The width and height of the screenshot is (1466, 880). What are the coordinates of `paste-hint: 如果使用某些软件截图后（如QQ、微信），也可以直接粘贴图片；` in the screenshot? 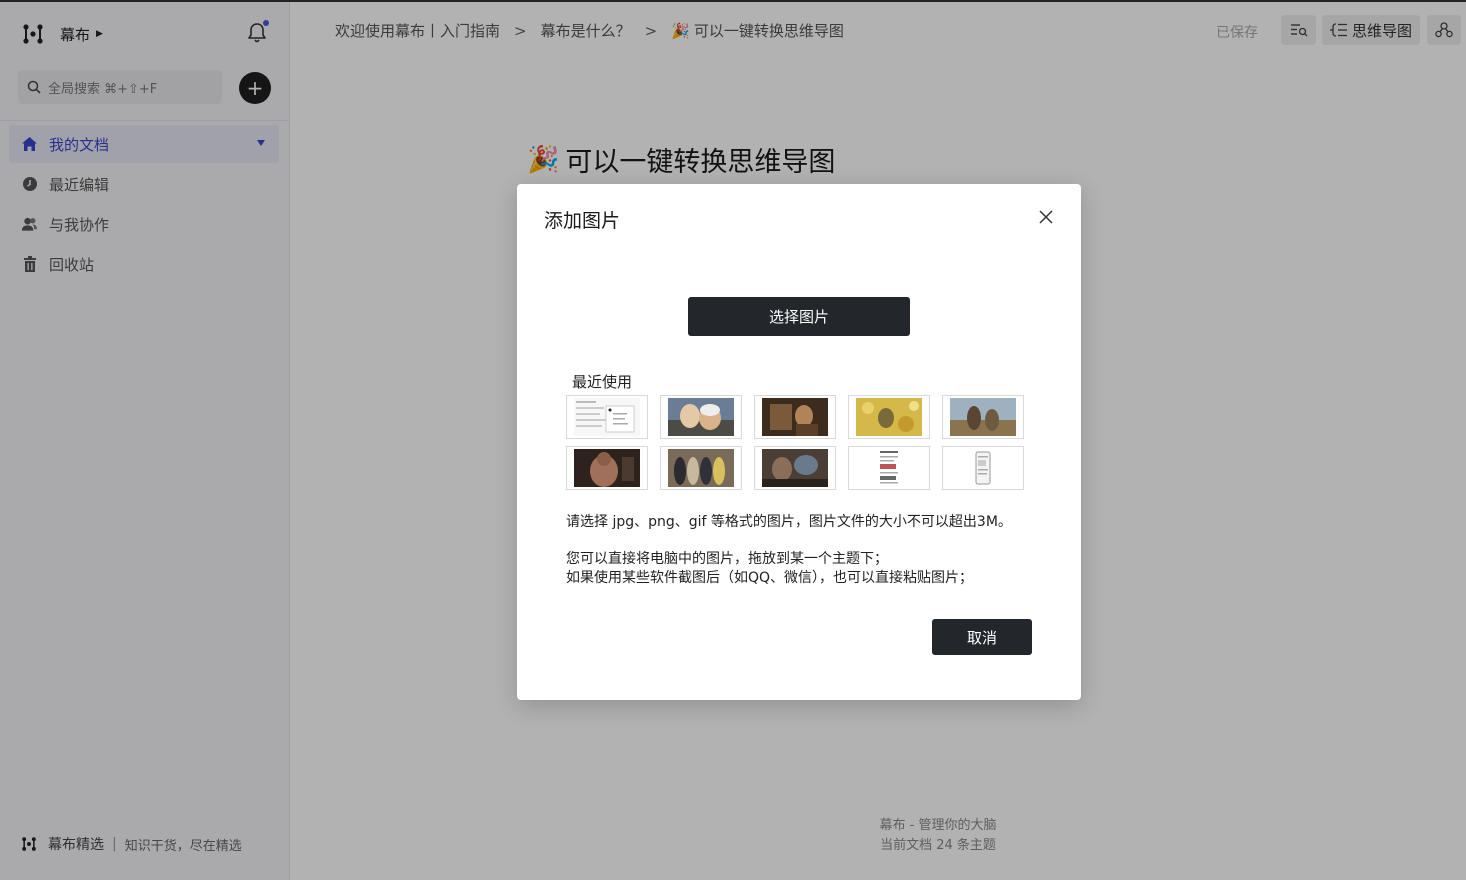 It's located at (770, 578).